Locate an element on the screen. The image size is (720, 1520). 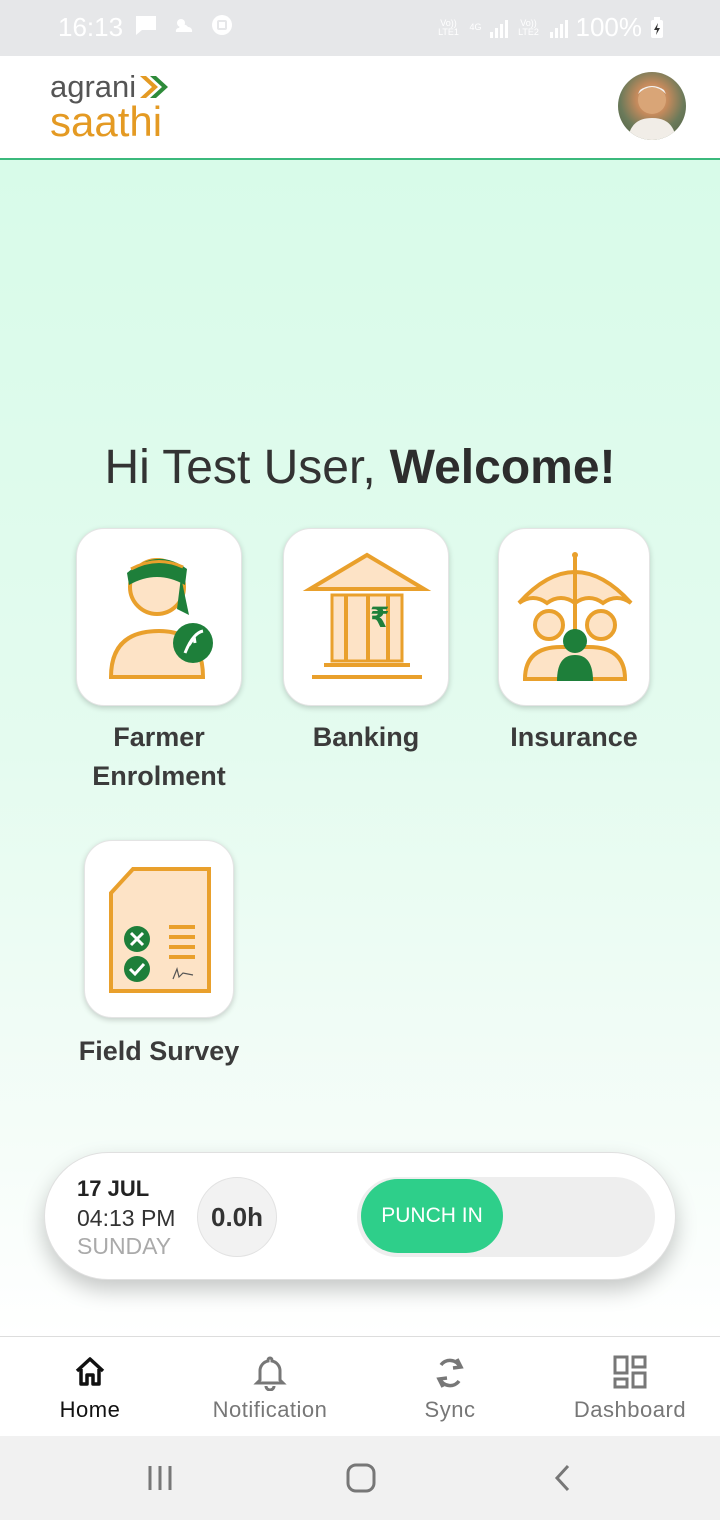
date-block: 17 JUL 04:13 PM SUNDAY is located at coordinates (126, 1217).